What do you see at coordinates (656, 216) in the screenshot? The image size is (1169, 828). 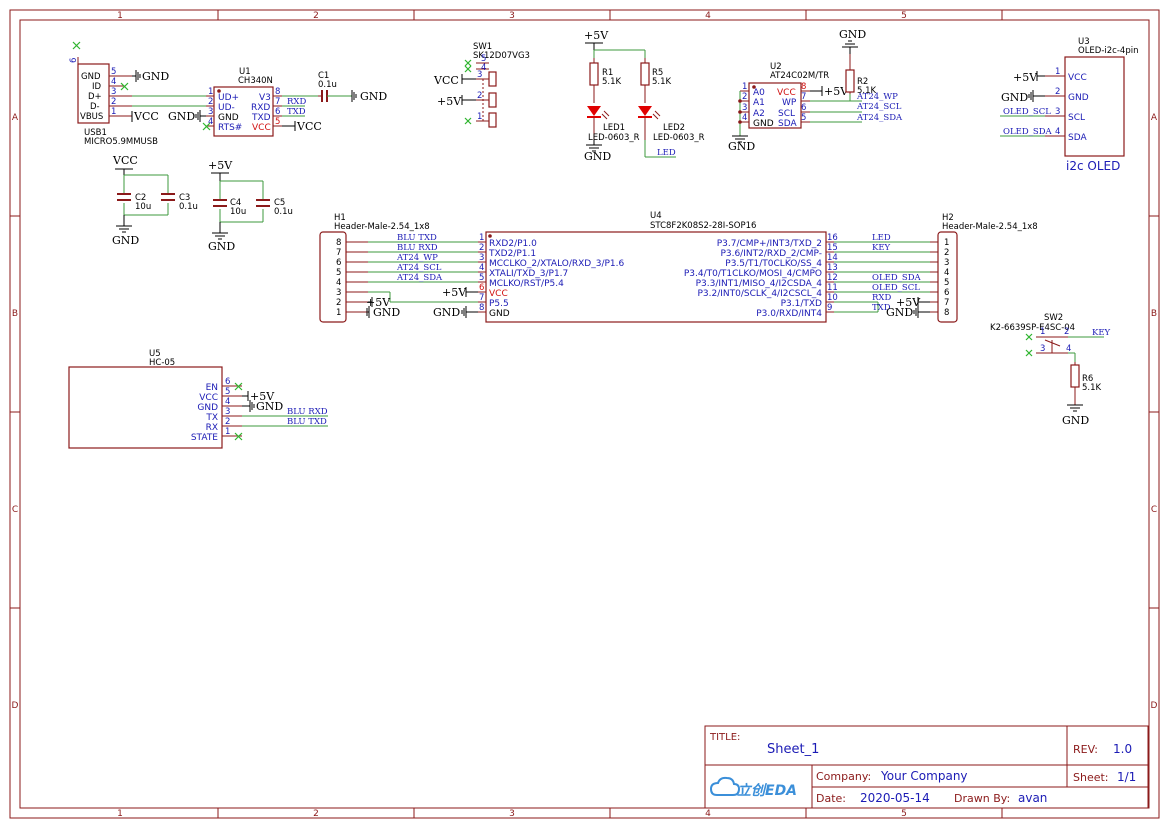 I see `u4-ref: U4` at bounding box center [656, 216].